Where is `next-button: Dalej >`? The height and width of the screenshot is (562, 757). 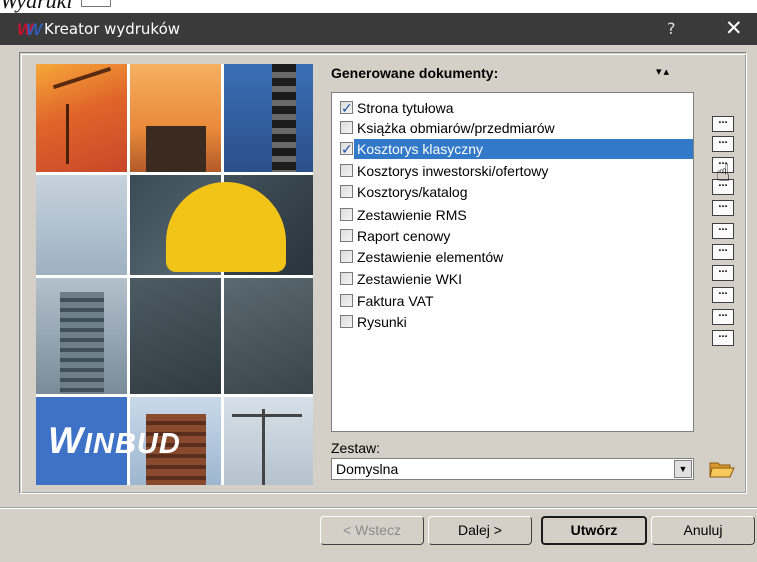 next-button: Dalej > is located at coordinates (480, 530).